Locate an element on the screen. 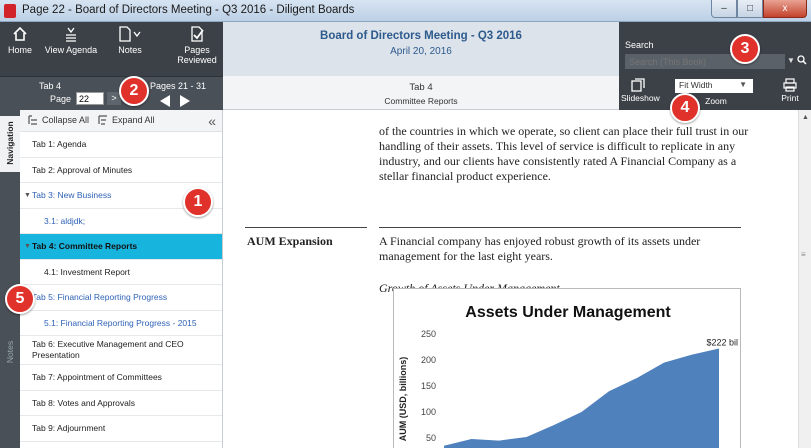 This screenshot has width=811, height=448. agenda-icon is located at coordinates (71, 34).